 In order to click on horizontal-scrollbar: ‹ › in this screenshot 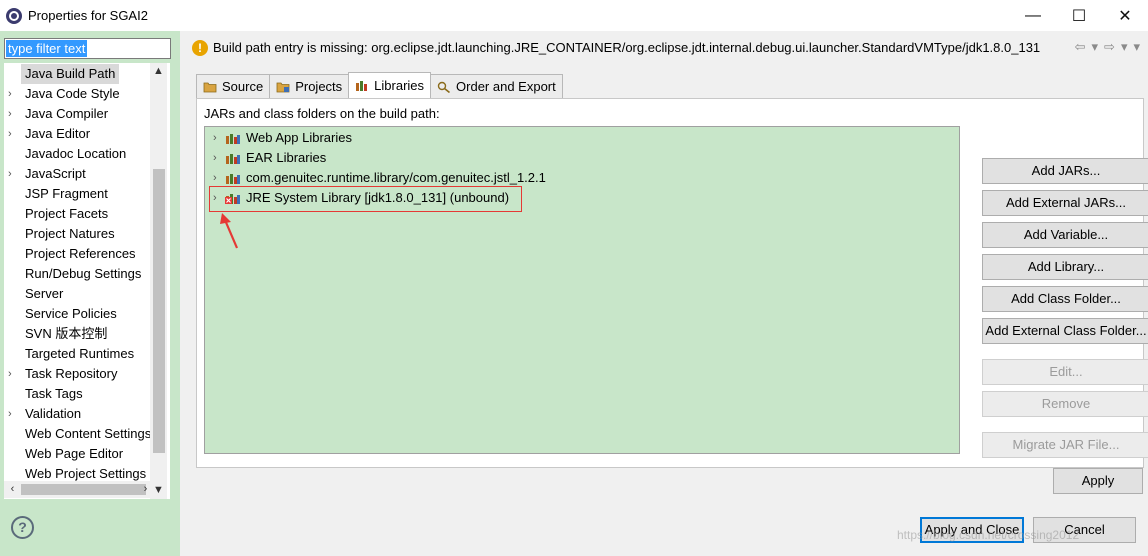, I will do `click(77, 489)`.